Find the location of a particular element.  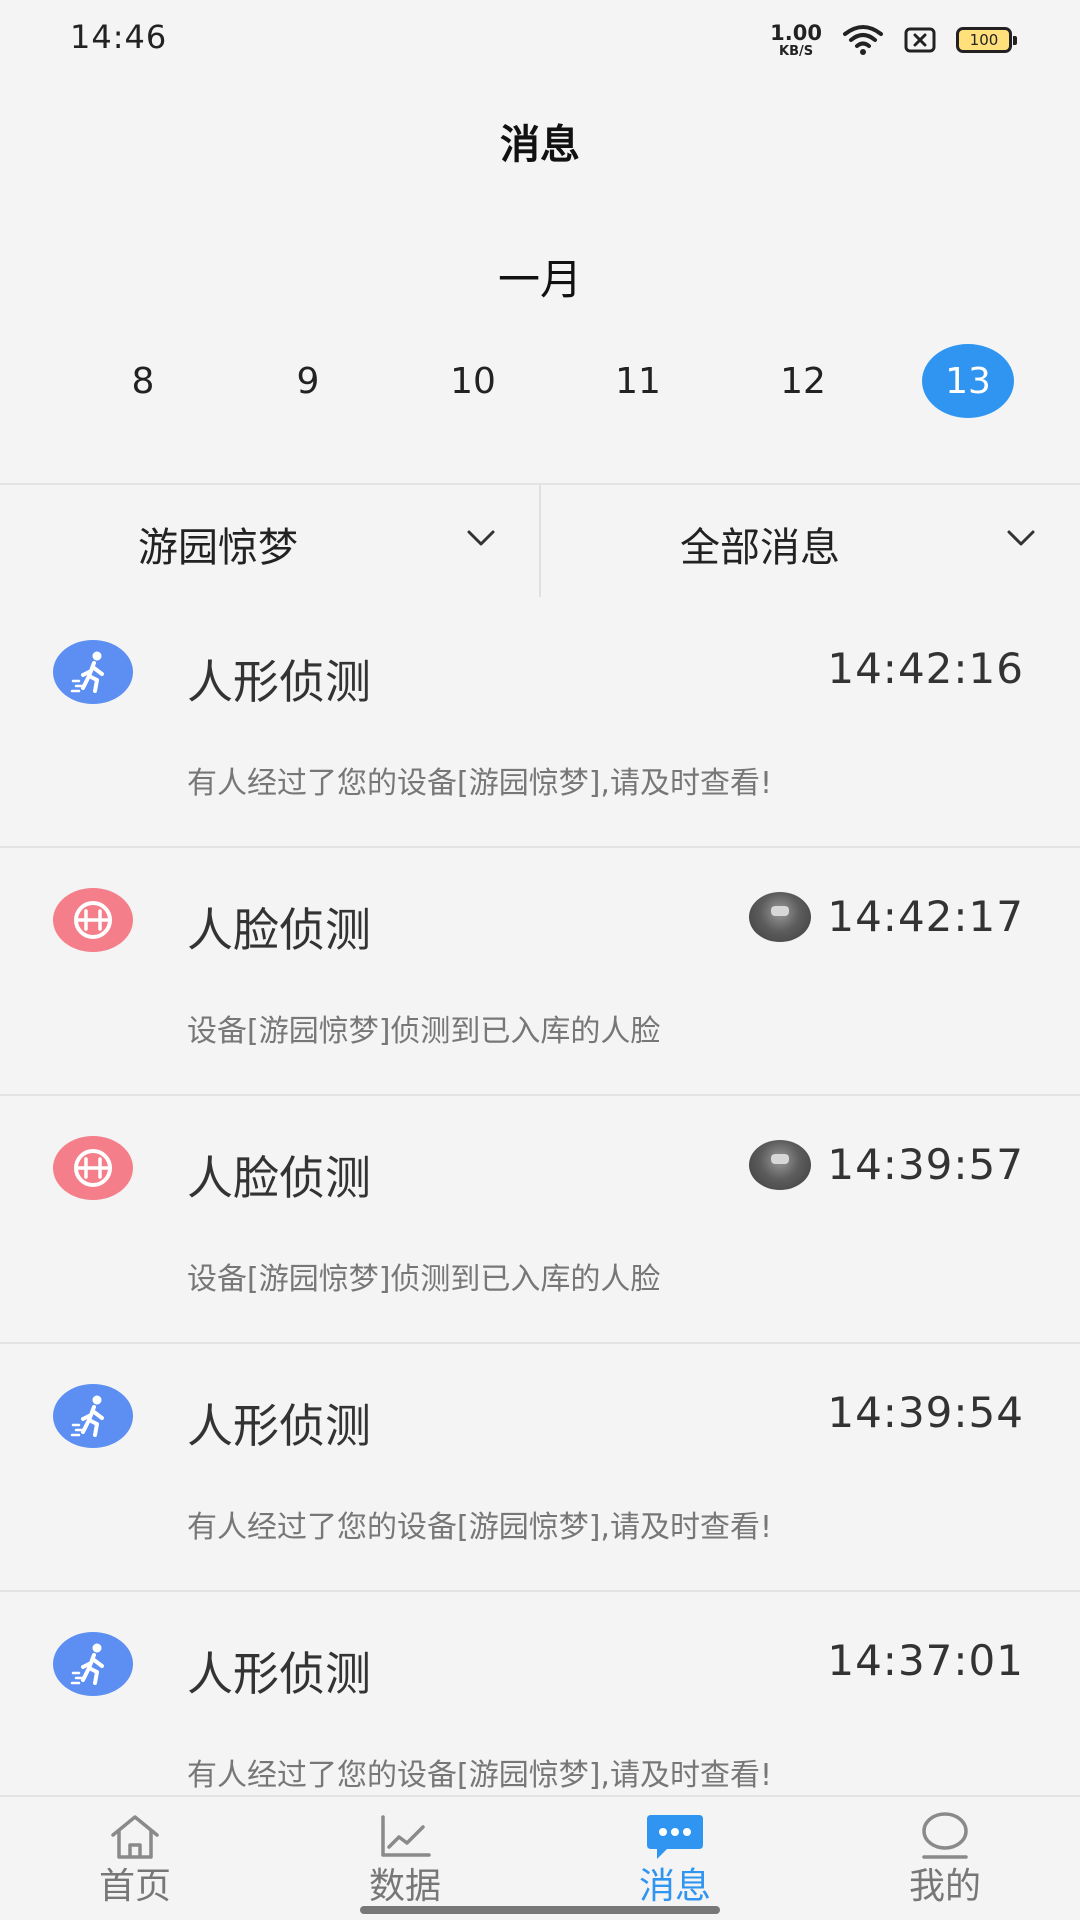

message-icon is located at coordinates (675, 1837).